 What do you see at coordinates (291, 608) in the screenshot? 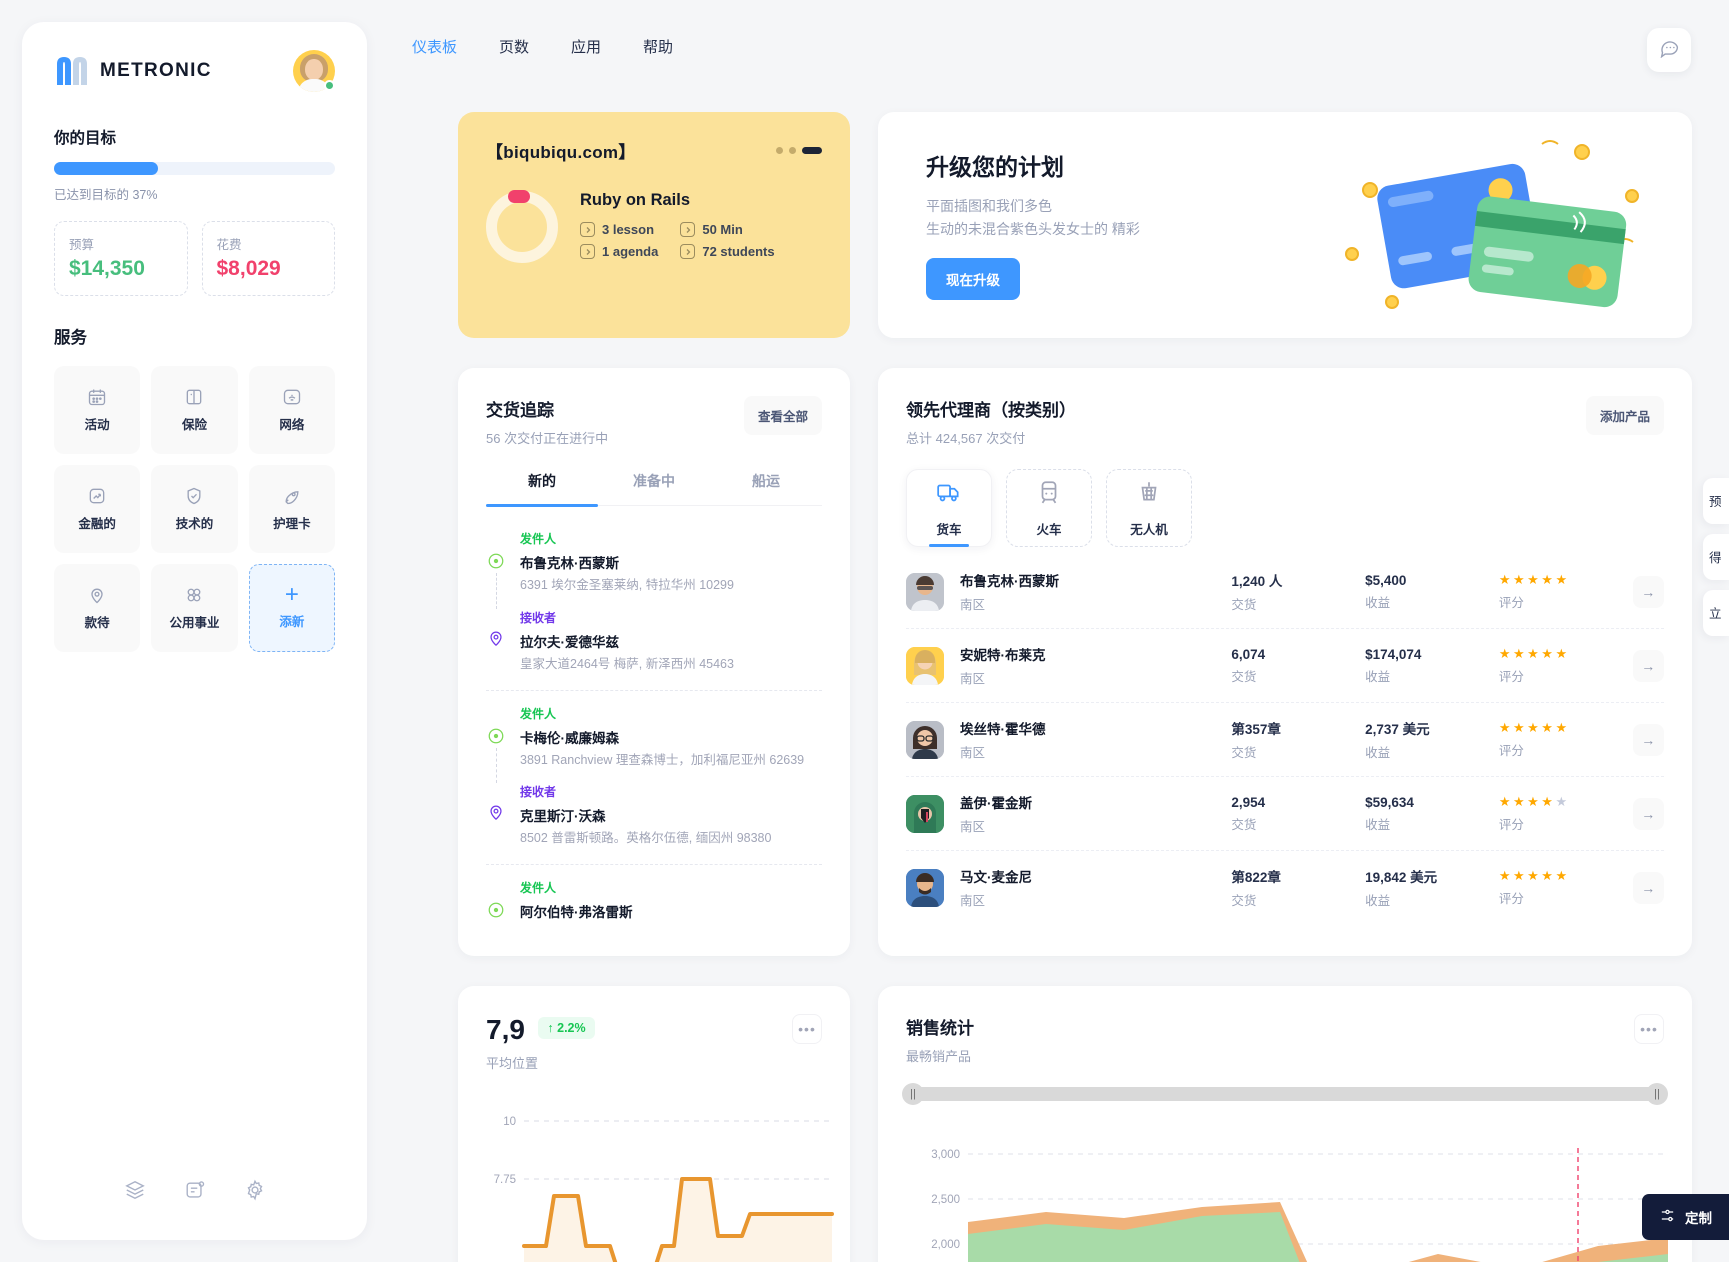
I see `service-cell-add-new: + 添新` at bounding box center [291, 608].